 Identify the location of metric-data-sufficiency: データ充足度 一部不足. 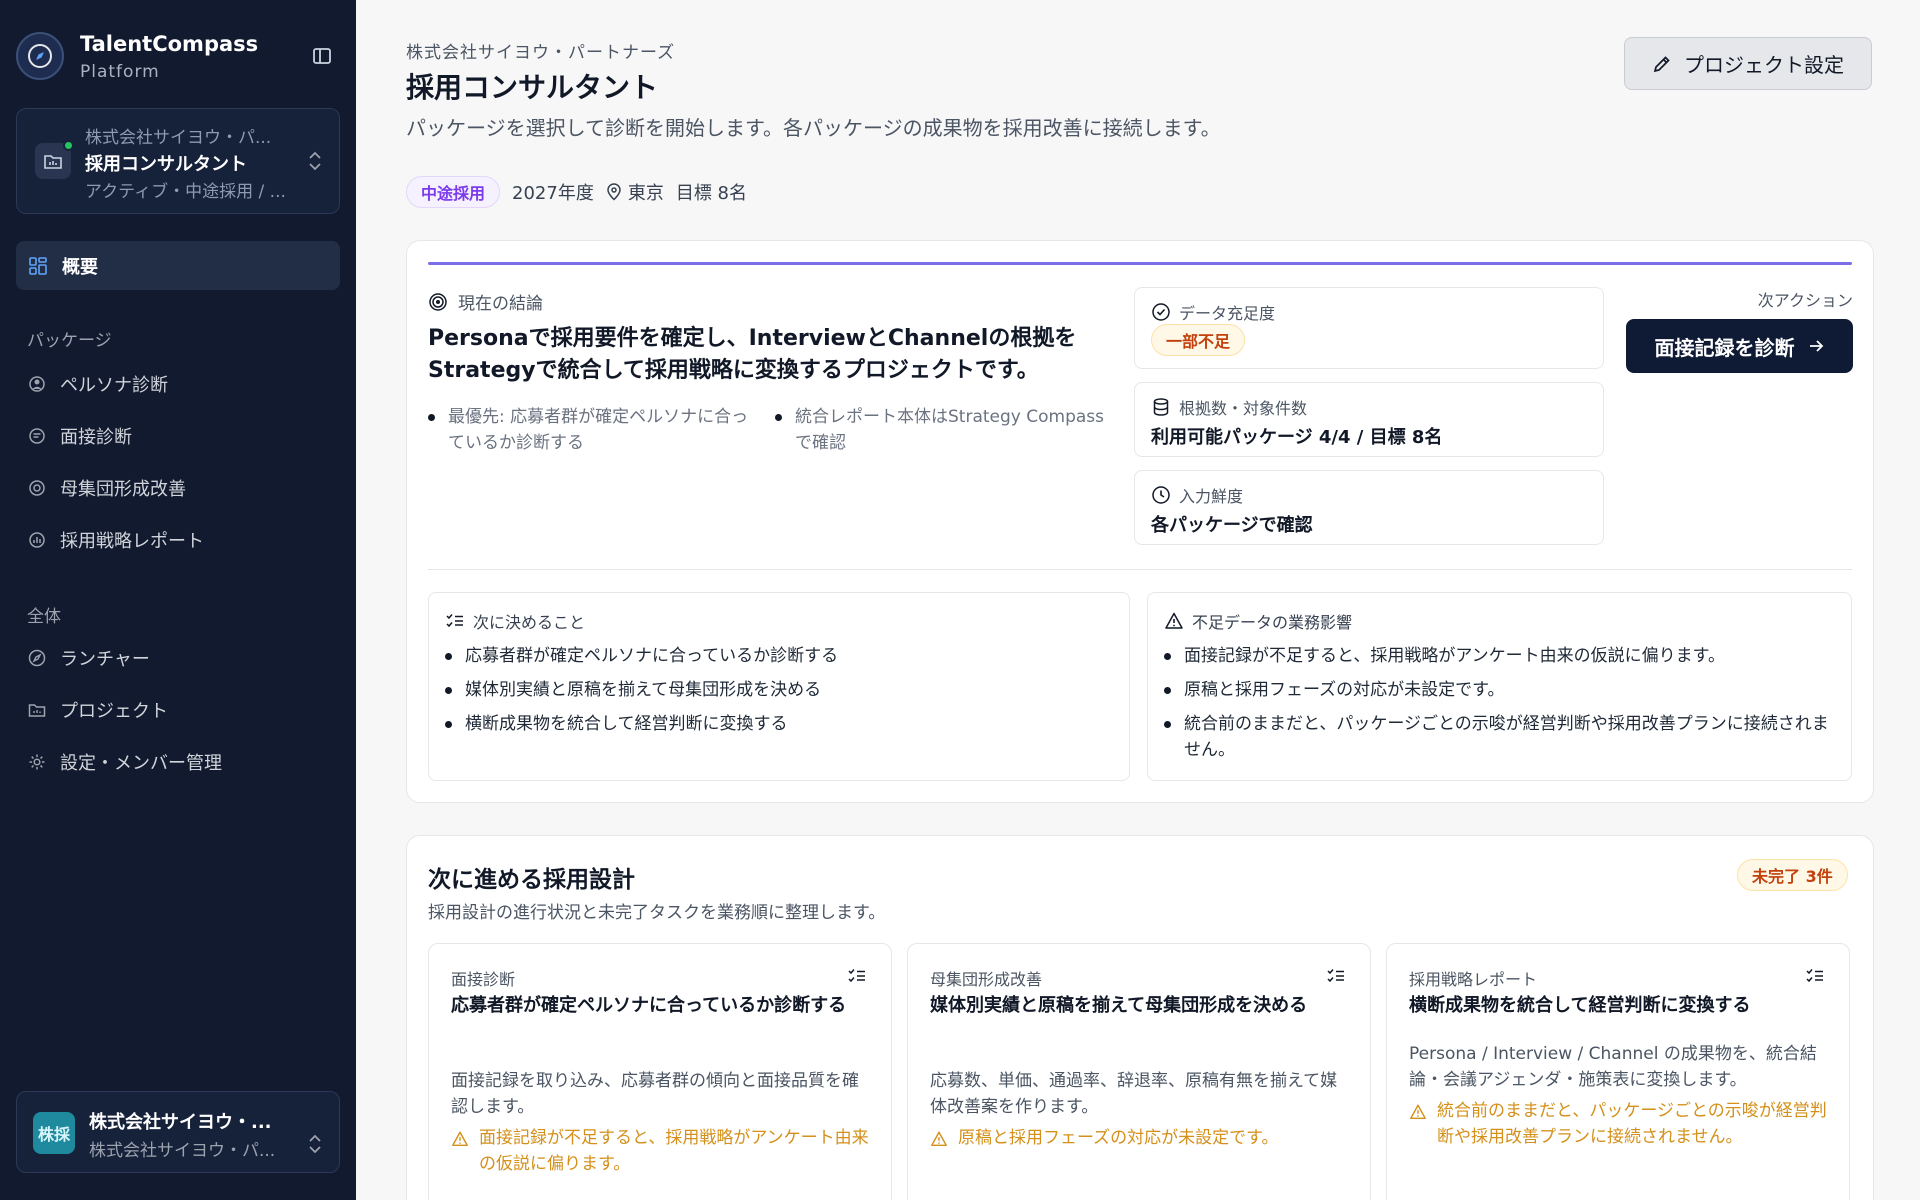
(1369, 328).